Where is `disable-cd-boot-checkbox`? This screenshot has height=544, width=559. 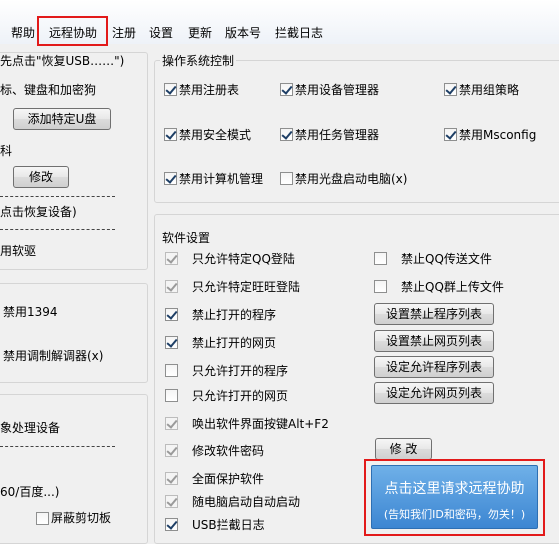 disable-cd-boot-checkbox is located at coordinates (286, 178).